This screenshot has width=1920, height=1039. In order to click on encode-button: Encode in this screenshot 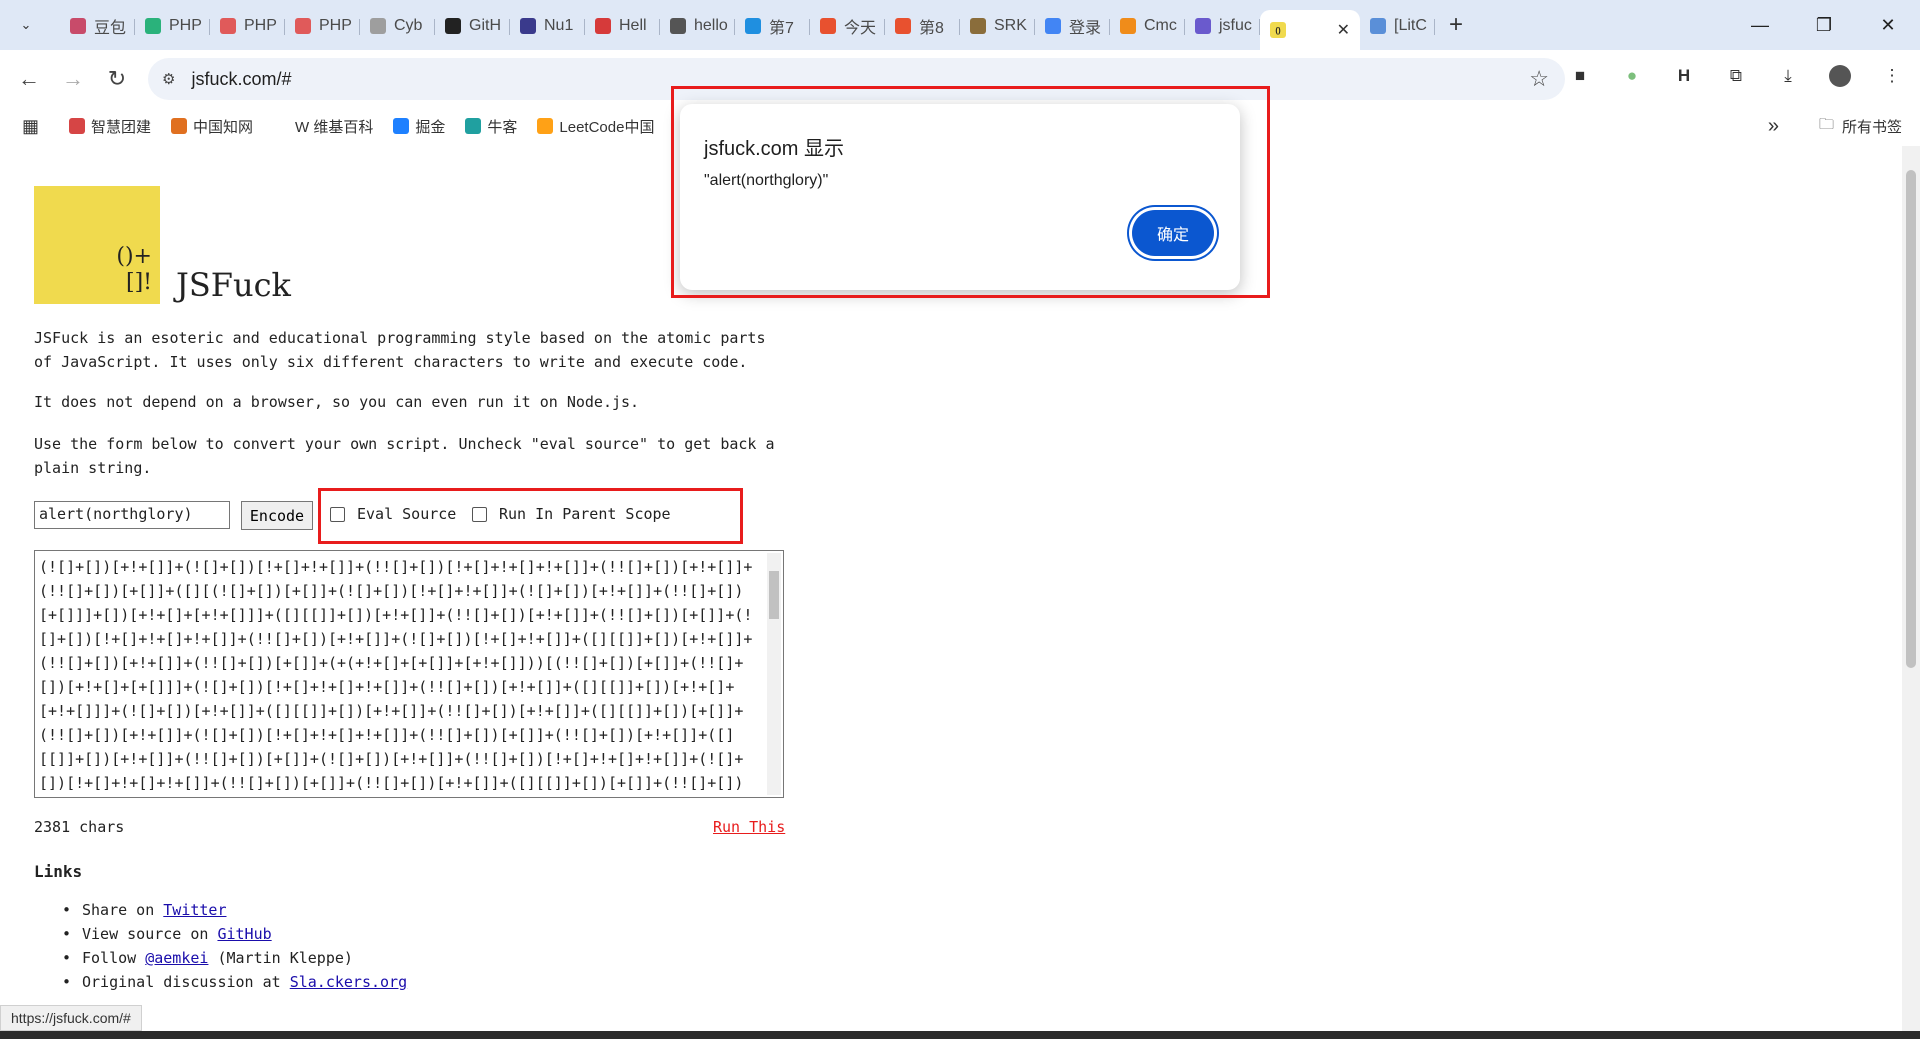, I will do `click(277, 515)`.